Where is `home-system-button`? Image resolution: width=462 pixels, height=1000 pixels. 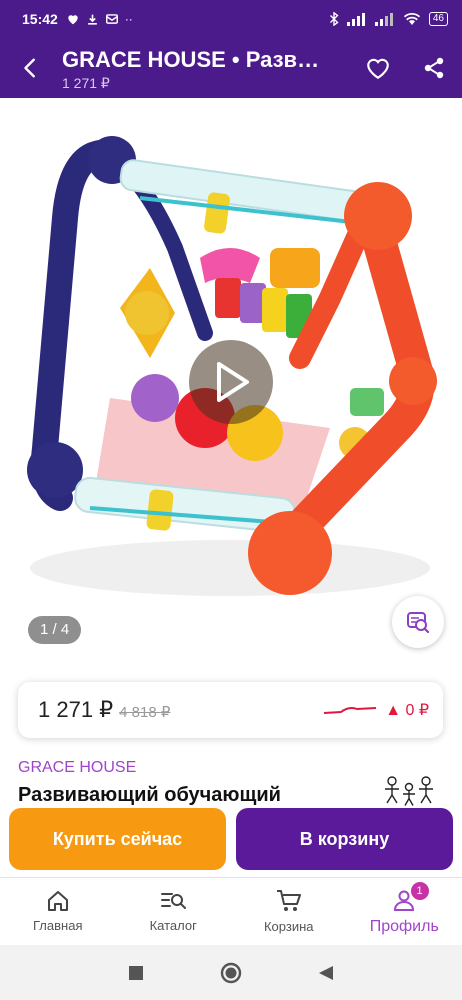
home-system-button is located at coordinates (231, 973).